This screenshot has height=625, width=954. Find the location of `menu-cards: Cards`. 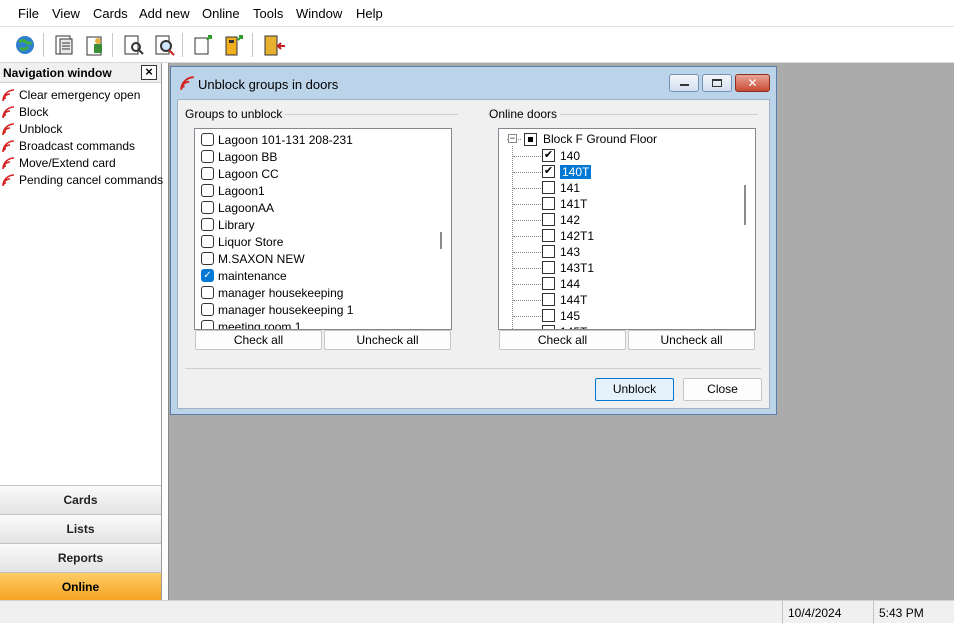

menu-cards: Cards is located at coordinates (110, 13).